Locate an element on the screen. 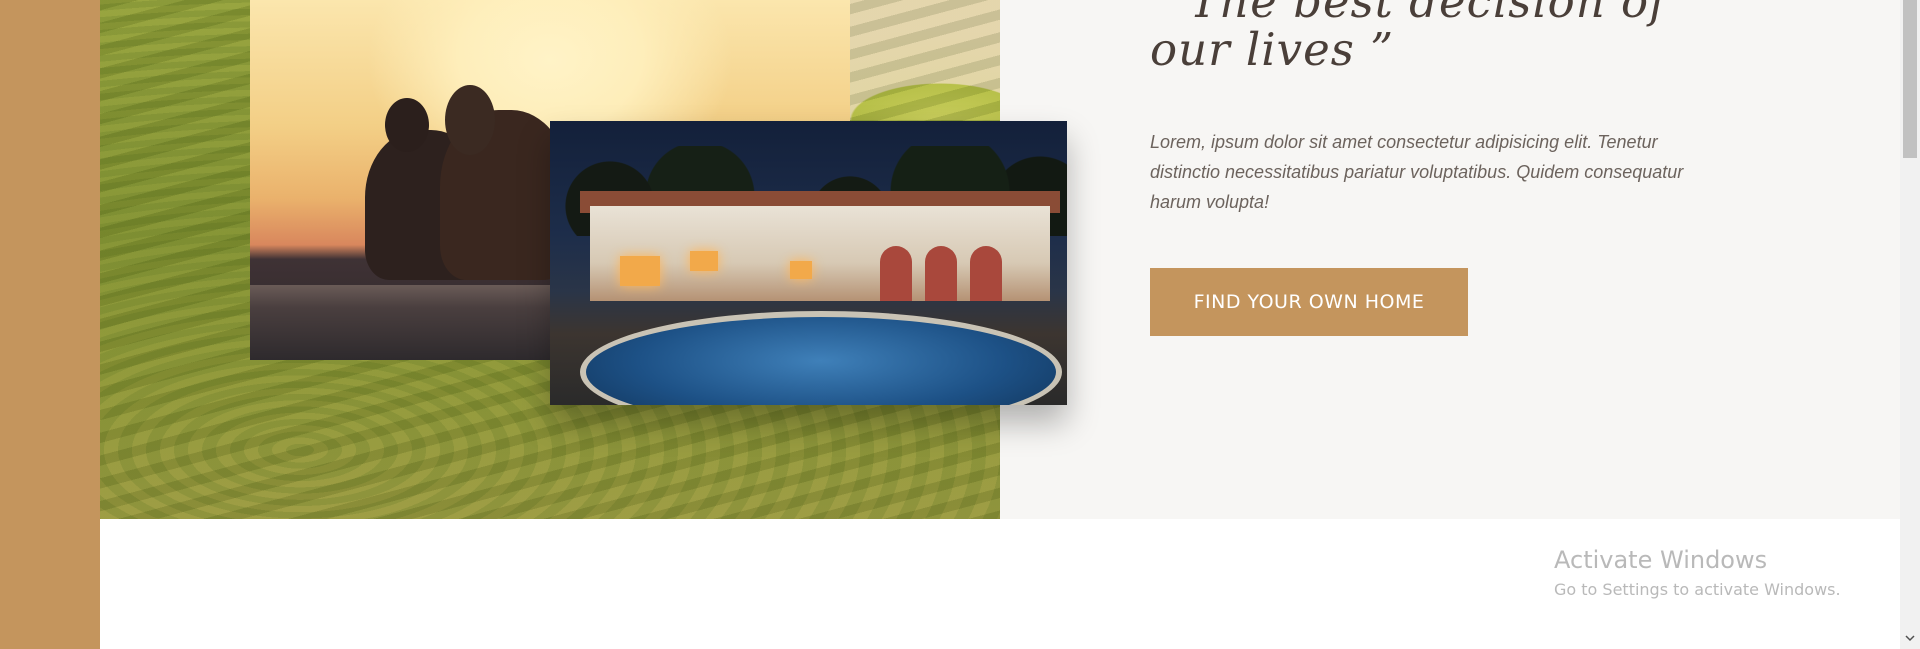 This screenshot has width=1920, height=649. villa-pool-photo is located at coordinates (808, 263).